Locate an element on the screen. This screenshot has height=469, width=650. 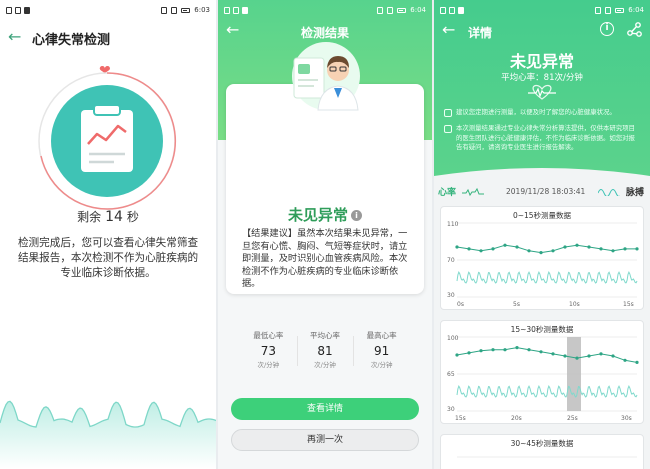
y-tick-mid: 70 is located at coordinates (451, 260).